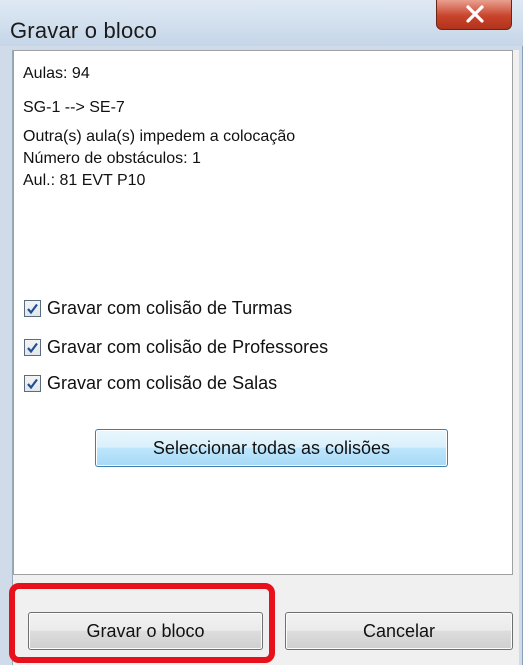  What do you see at coordinates (261, 23) in the screenshot?
I see `title-bar: Gravar o bloco` at bounding box center [261, 23].